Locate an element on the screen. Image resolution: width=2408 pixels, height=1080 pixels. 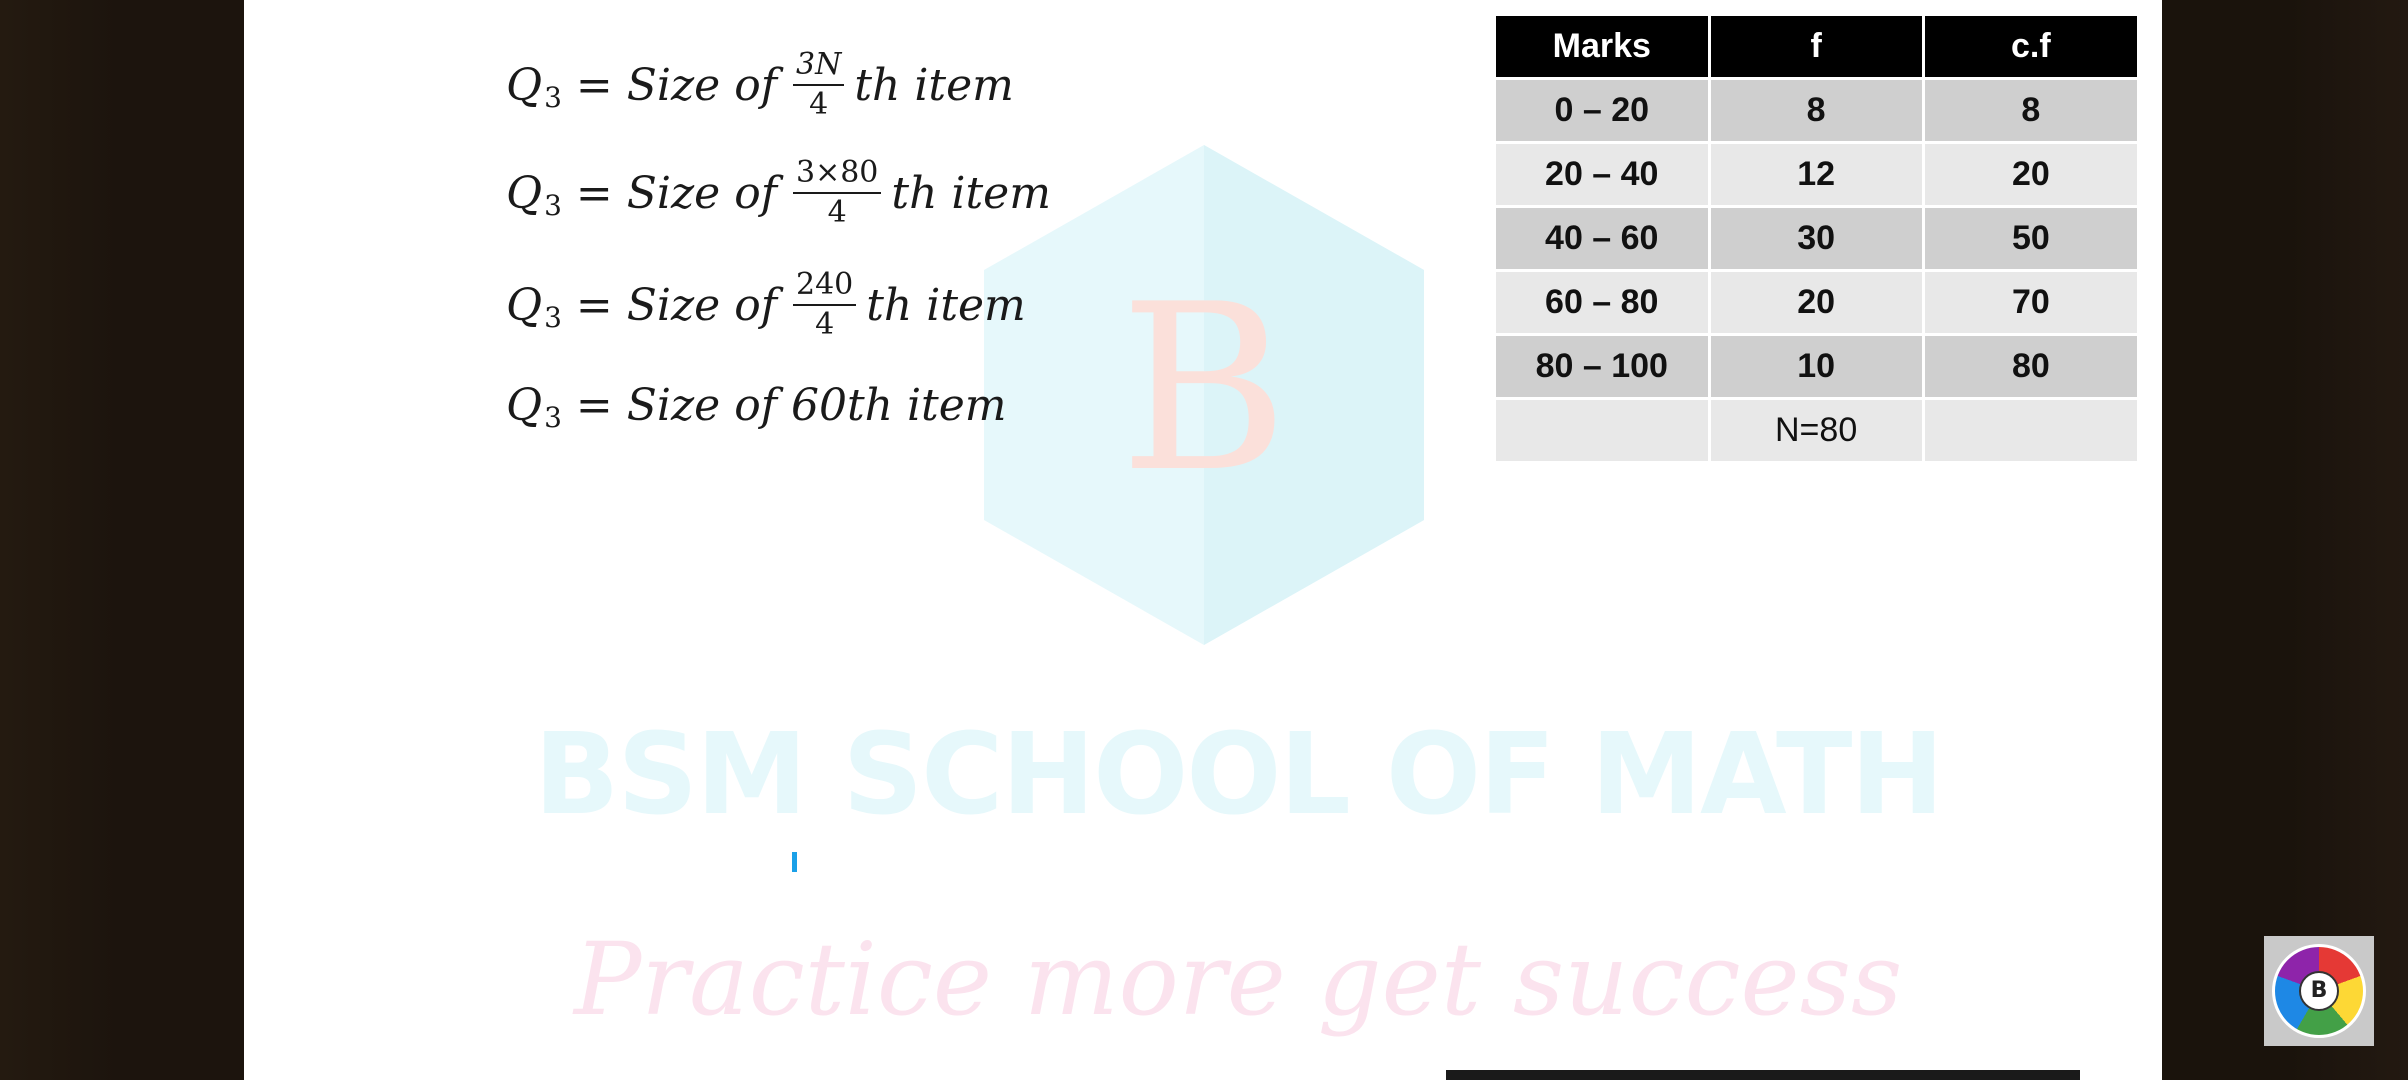
logo-letter: B is located at coordinates (2319, 991).